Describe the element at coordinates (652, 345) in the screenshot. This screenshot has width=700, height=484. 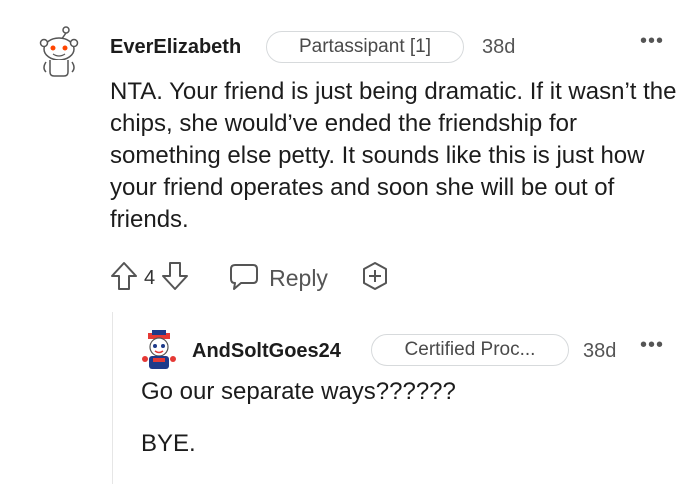
I see `reply-more-options-button: •••` at that location.